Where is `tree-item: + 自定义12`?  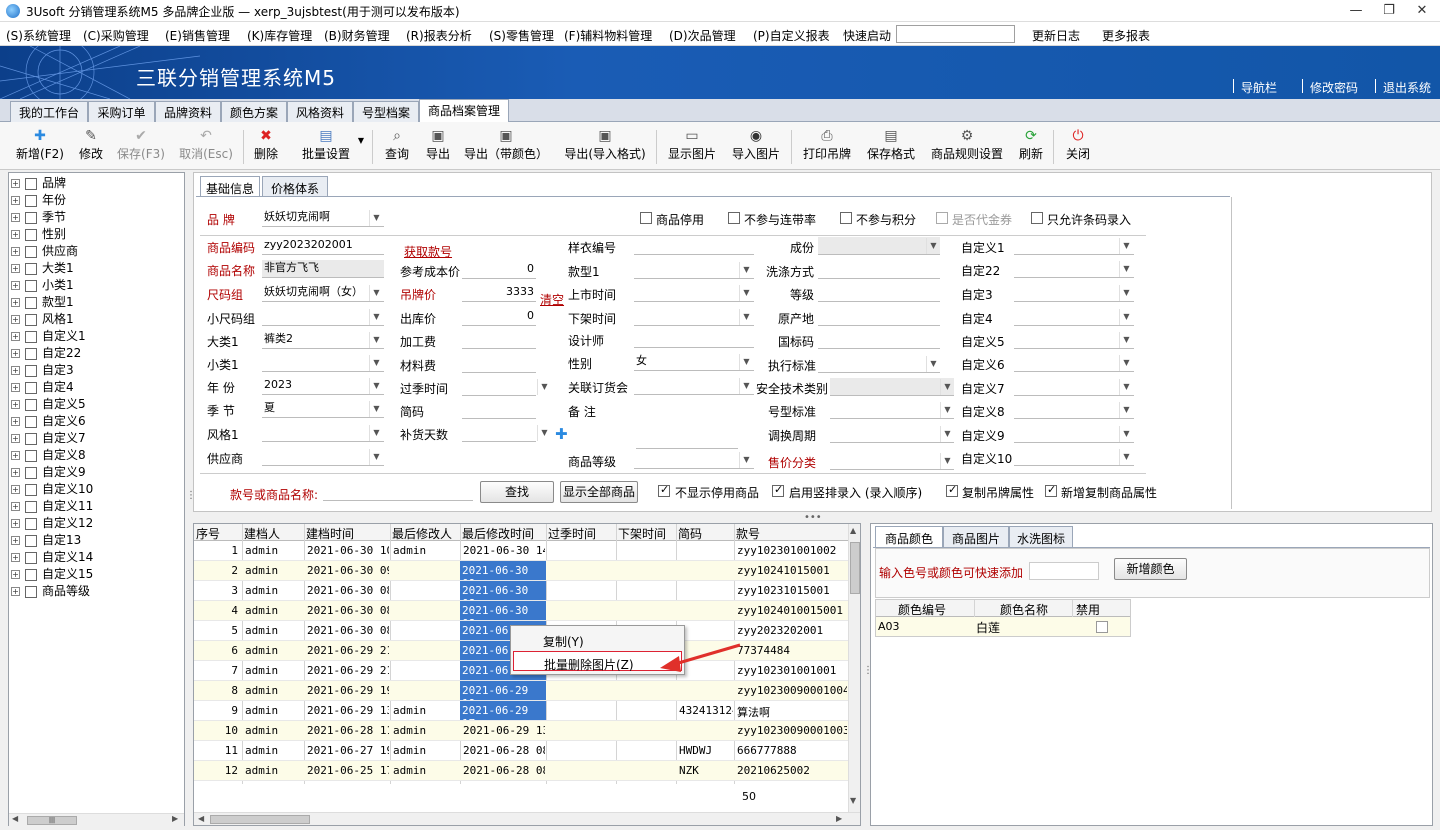 tree-item: + 自定义12 is located at coordinates (52, 522).